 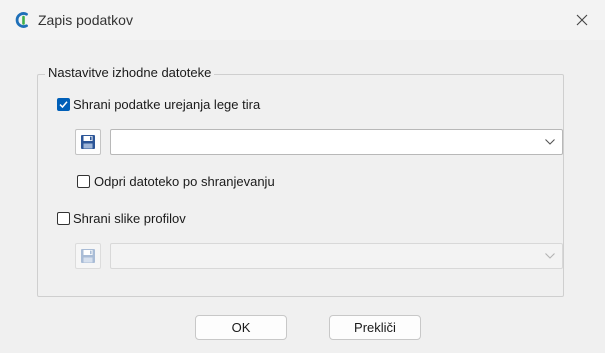 What do you see at coordinates (83, 181) in the screenshot?
I see `open-after-save-checkbox` at bounding box center [83, 181].